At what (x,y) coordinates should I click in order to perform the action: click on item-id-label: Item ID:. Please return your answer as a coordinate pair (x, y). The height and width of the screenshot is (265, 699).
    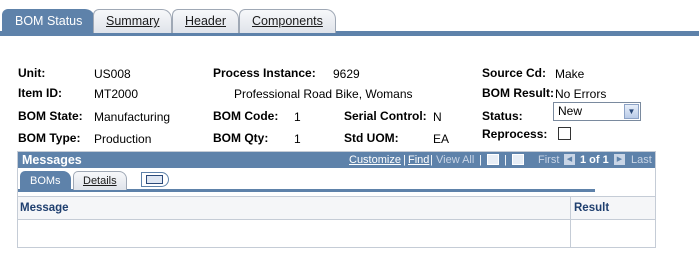
    Looking at the image, I should click on (40, 93).